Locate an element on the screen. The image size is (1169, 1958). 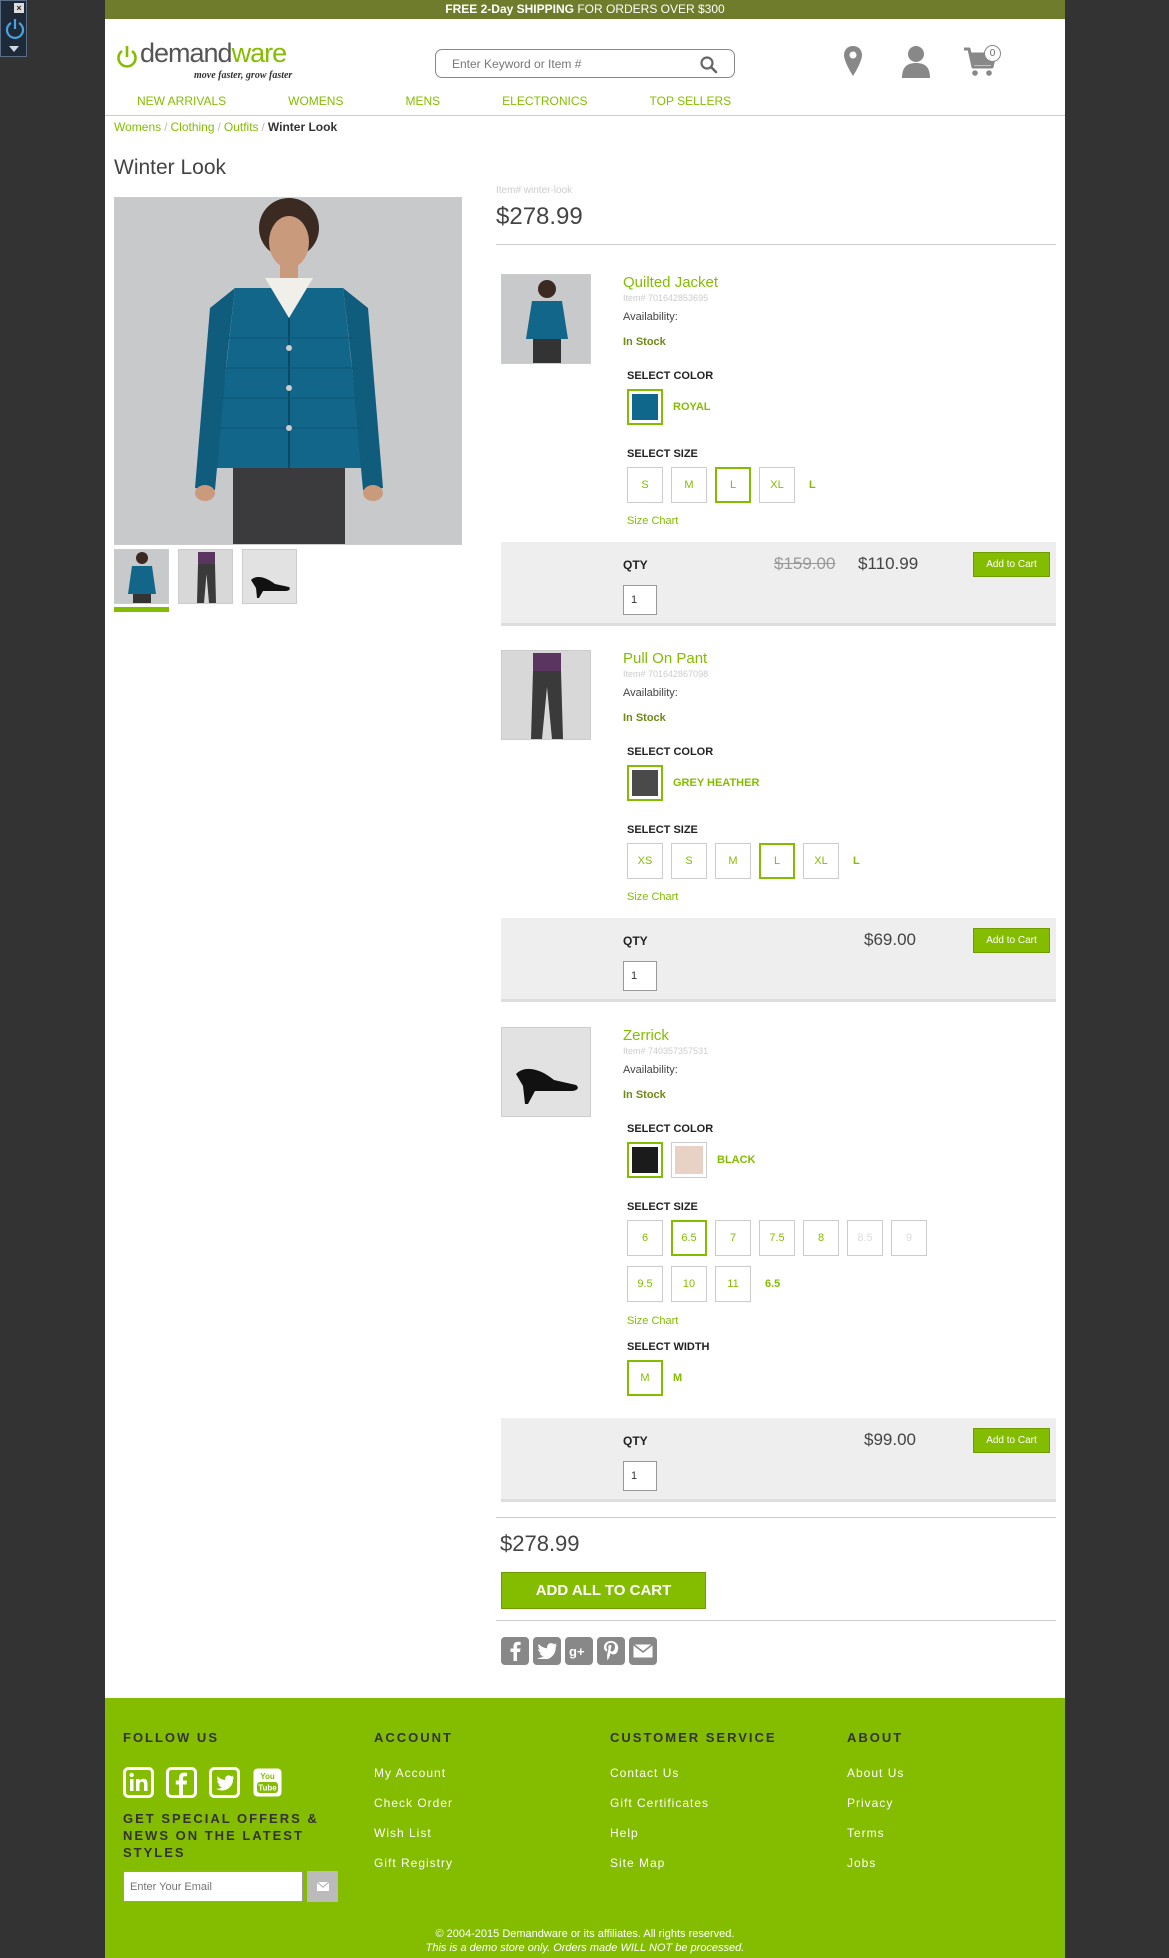
nav-womens: WOMENS is located at coordinates (315, 101).